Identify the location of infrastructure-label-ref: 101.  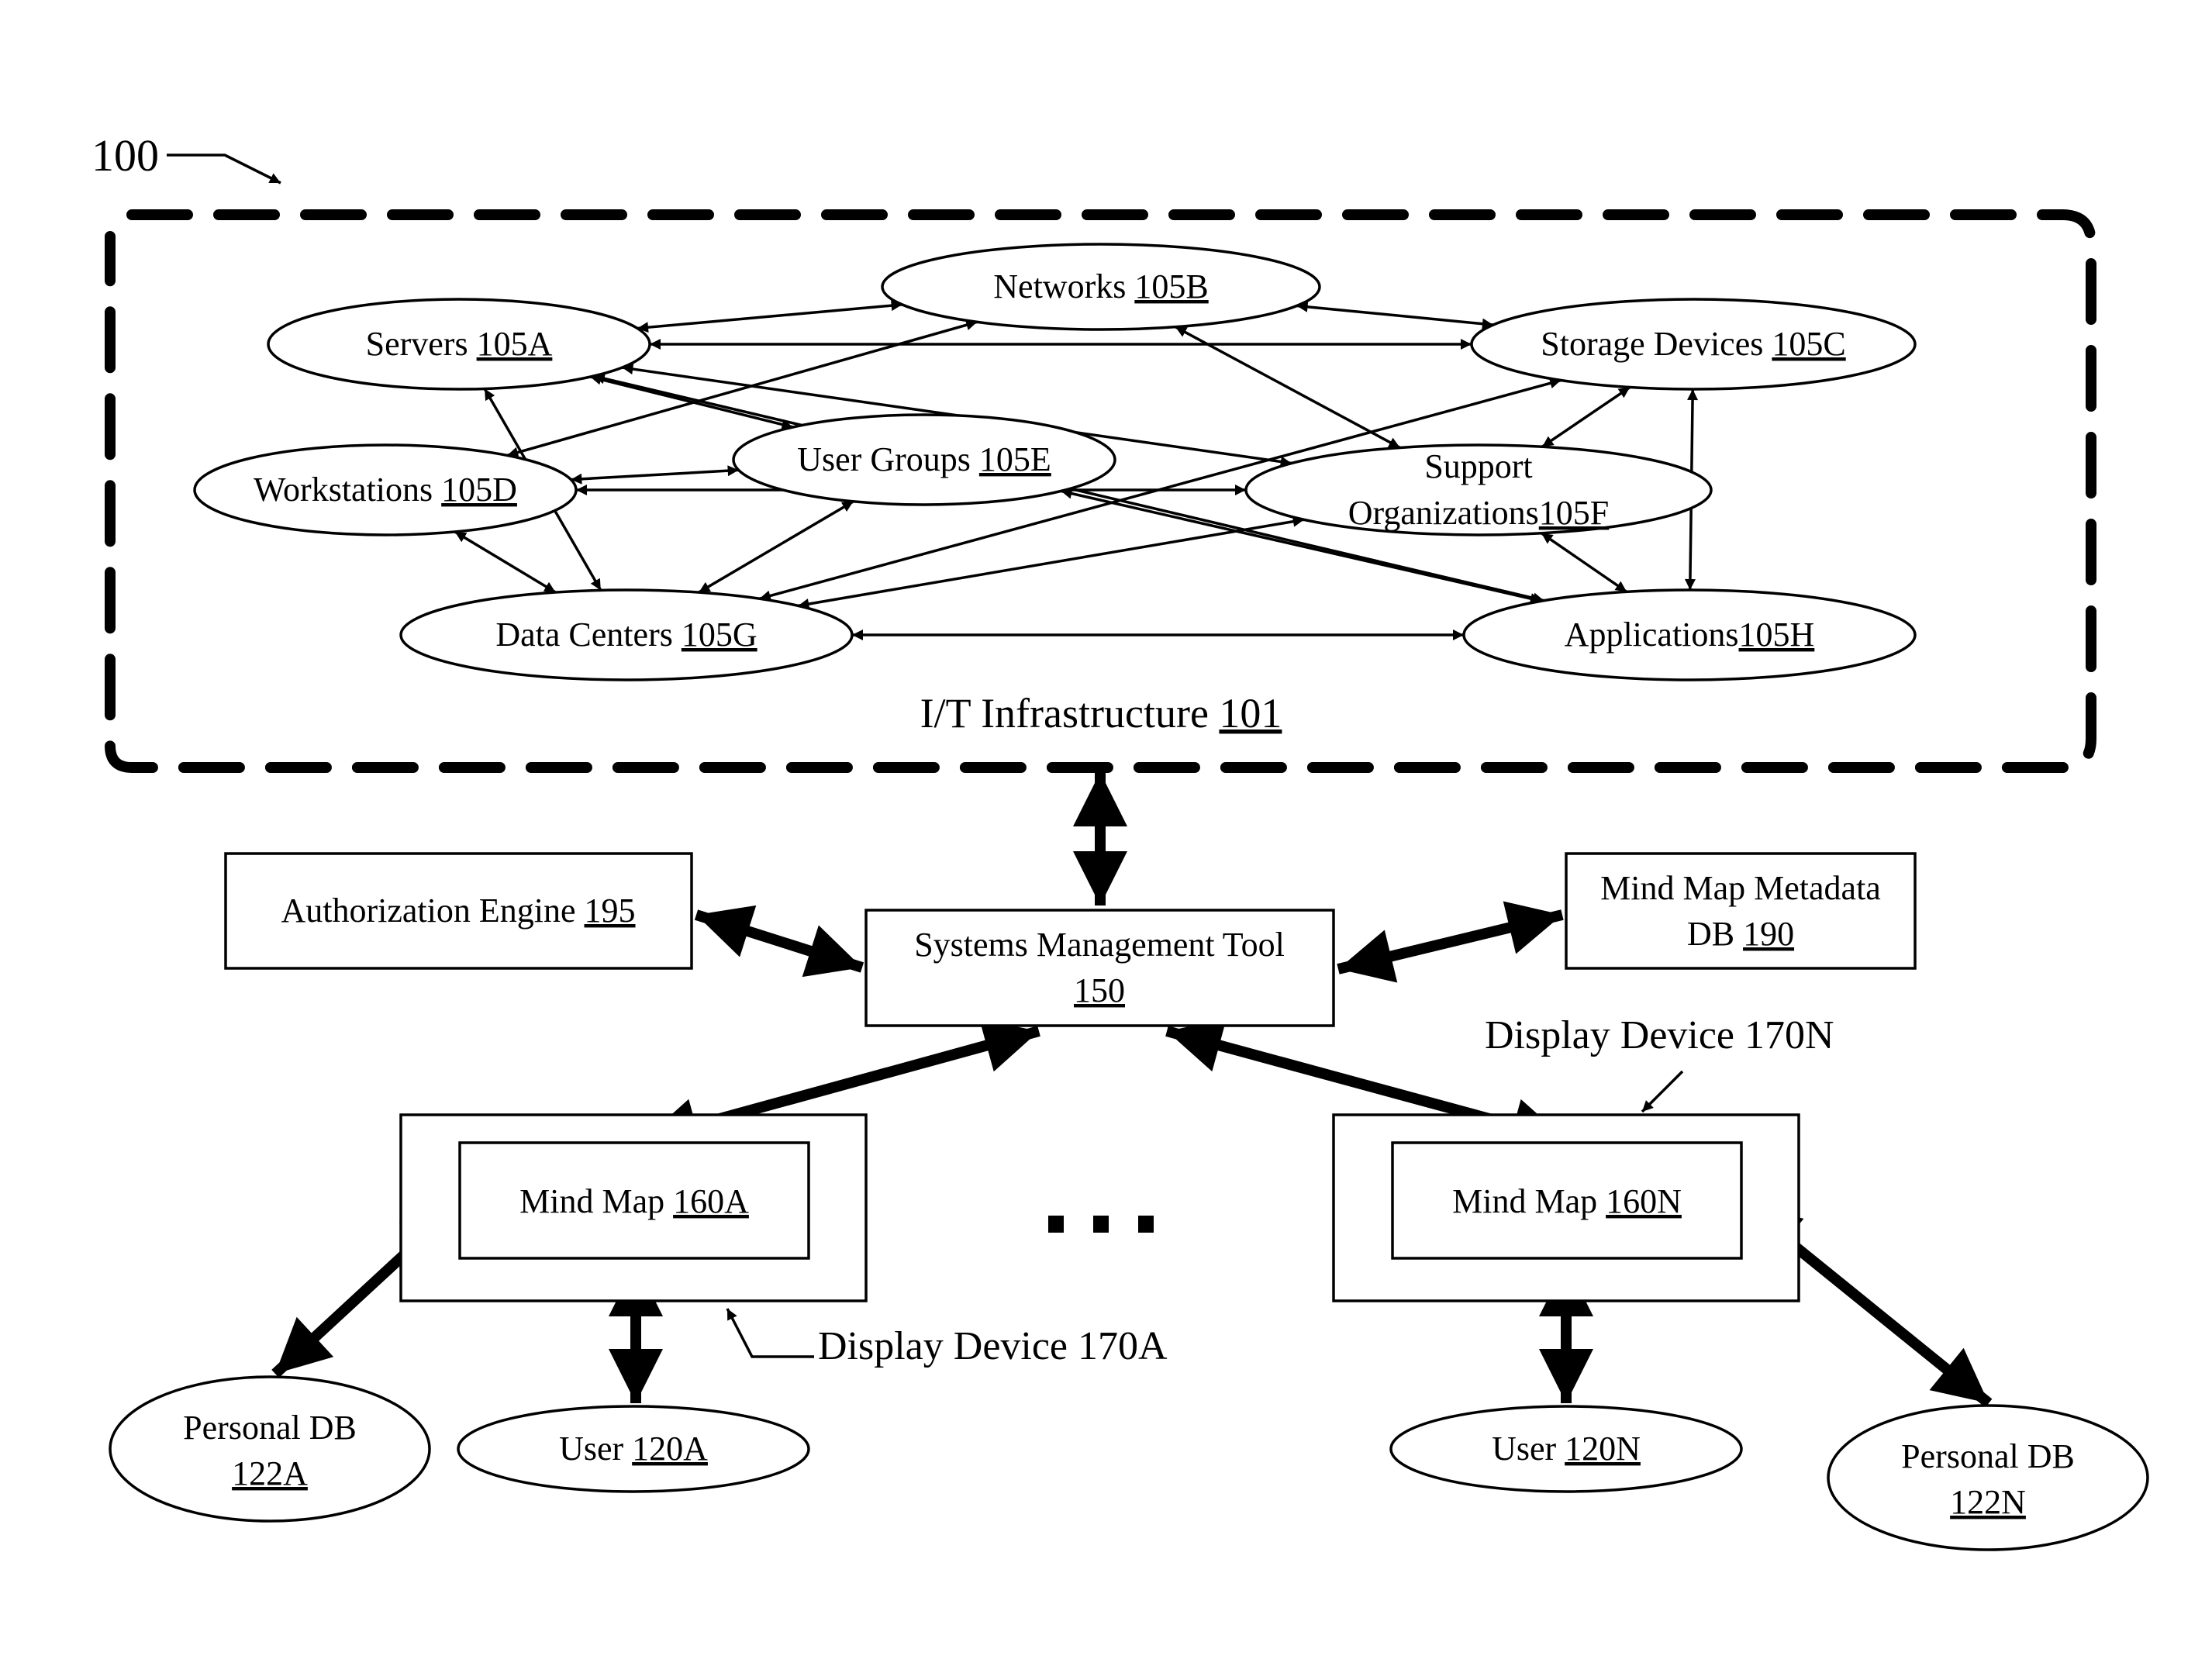
(1250, 713).